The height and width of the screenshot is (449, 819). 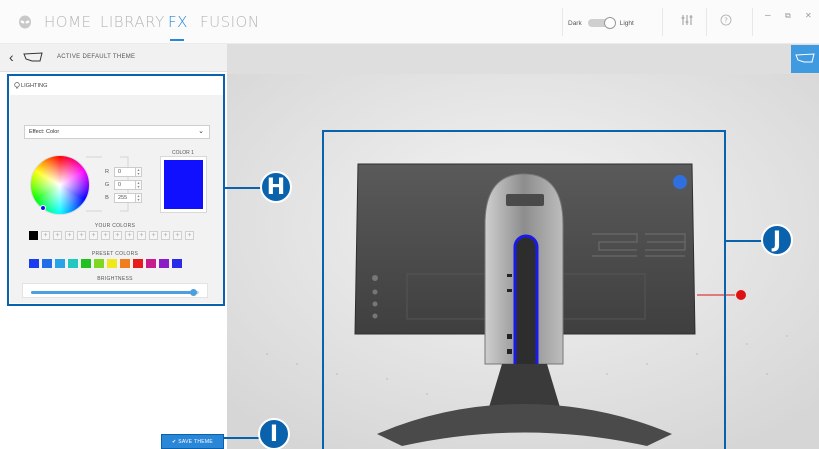 I want to click on theme-switch, so click(x=601, y=23).